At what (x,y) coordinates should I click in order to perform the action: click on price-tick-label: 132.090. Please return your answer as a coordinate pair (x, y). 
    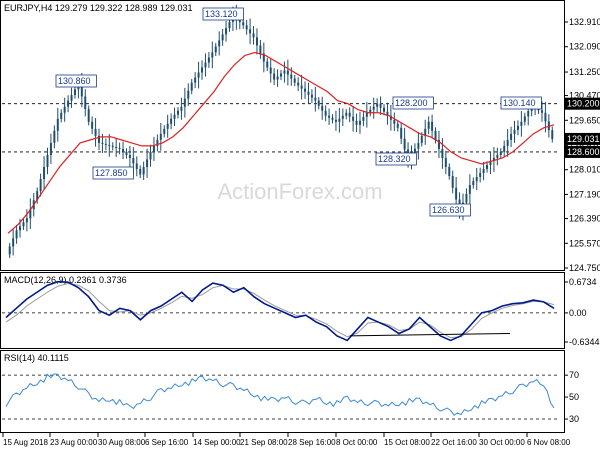
    Looking at the image, I should click on (584, 47).